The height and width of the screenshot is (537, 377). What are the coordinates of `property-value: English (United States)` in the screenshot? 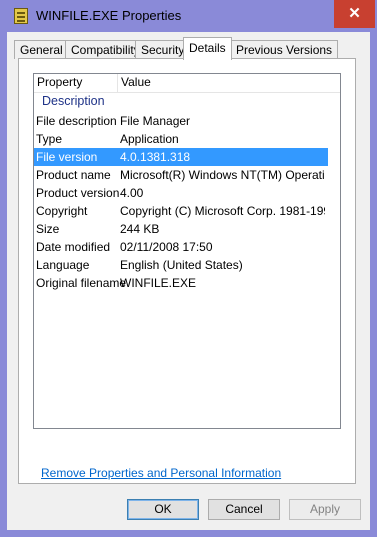 It's located at (181, 265).